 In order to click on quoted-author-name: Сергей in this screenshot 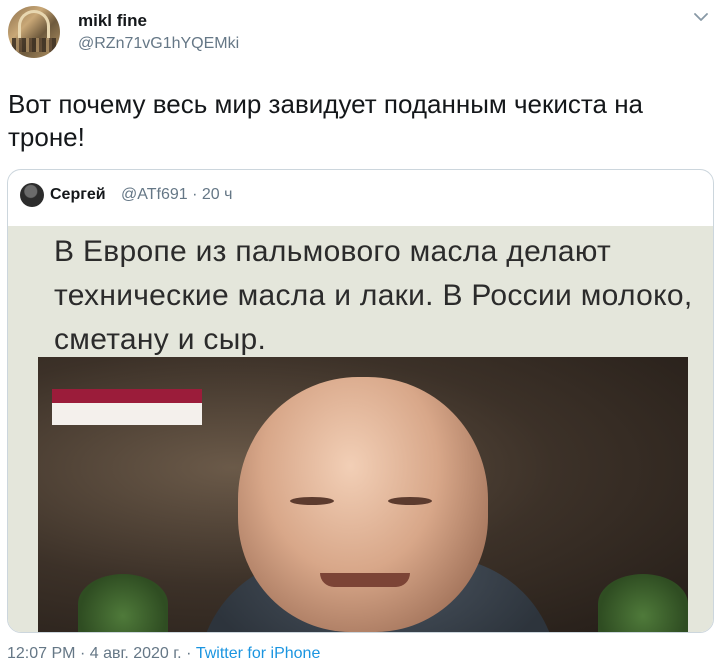, I will do `click(78, 195)`.